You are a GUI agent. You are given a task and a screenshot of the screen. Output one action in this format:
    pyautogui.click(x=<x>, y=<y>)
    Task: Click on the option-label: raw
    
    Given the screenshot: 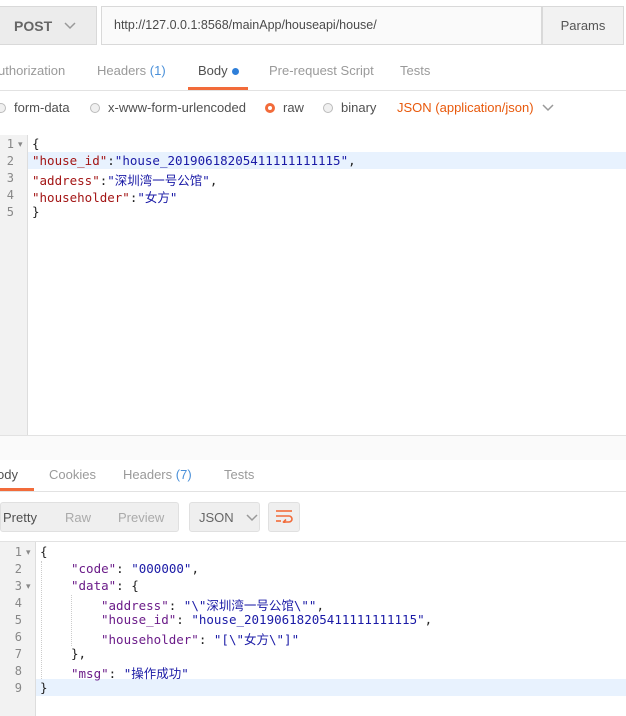 What is the action you would take?
    pyautogui.click(x=293, y=107)
    